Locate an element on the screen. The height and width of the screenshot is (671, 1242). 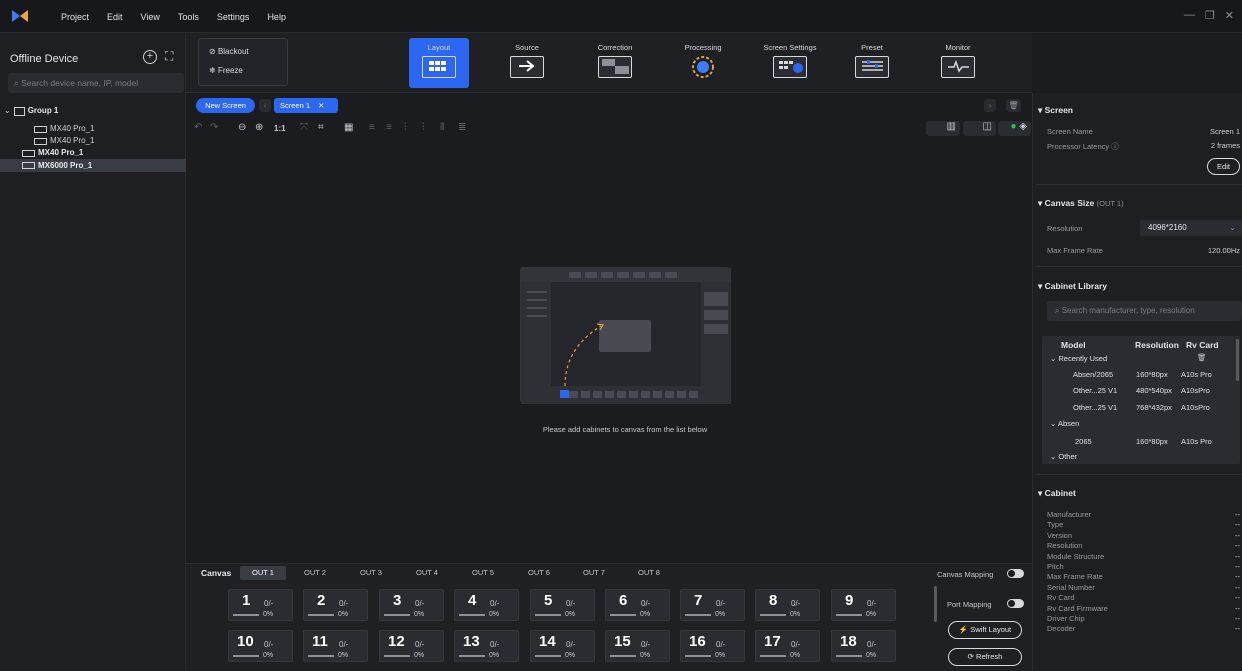
device-search-input: ⌕ Search device name, IP, model is located at coordinates (96, 83).